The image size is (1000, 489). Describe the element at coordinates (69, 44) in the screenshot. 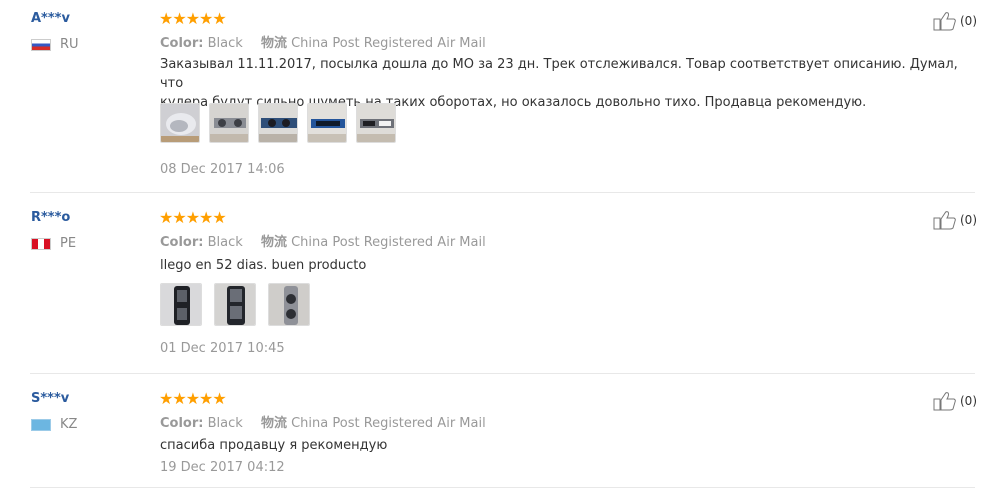

I see `country-code: RU` at that location.